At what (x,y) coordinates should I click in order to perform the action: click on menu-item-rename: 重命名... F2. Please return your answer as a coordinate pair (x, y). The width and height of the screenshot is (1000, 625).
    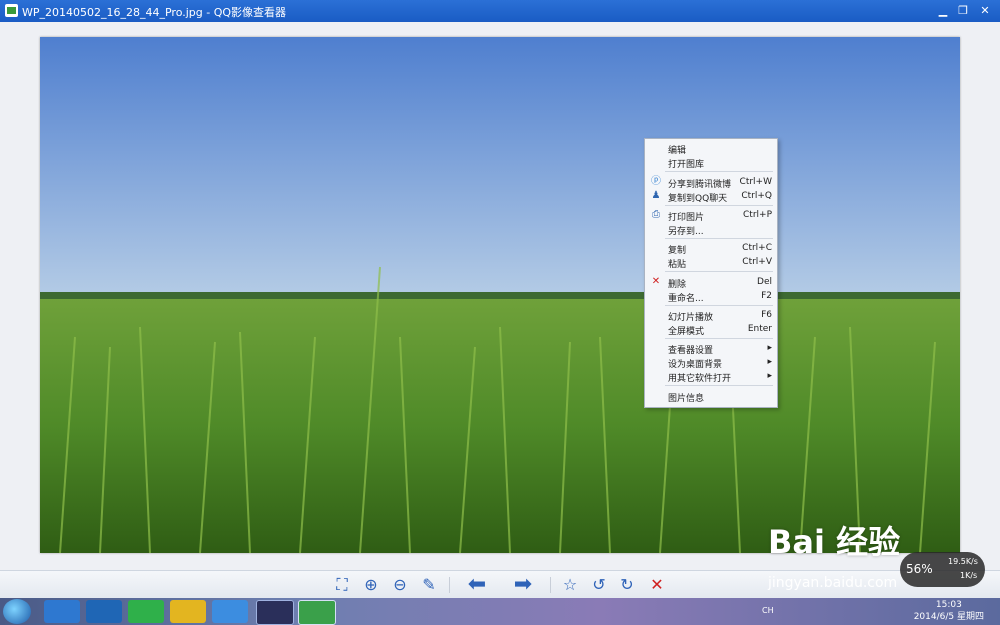
    Looking at the image, I should click on (711, 297).